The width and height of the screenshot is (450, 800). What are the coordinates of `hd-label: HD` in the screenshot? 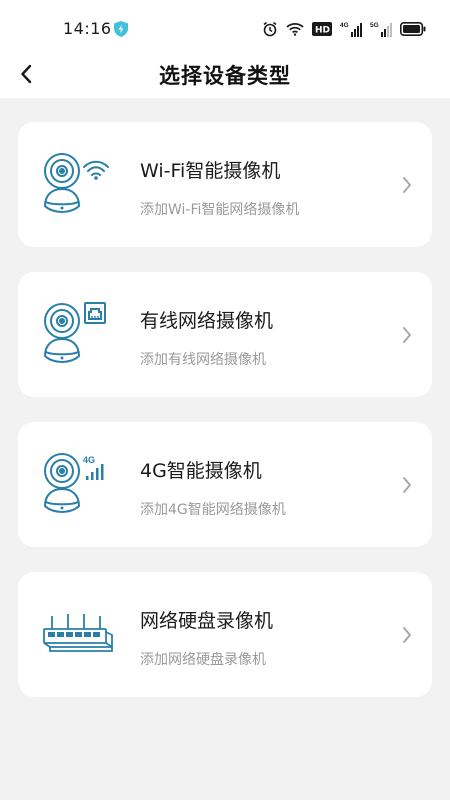 It's located at (322, 31).